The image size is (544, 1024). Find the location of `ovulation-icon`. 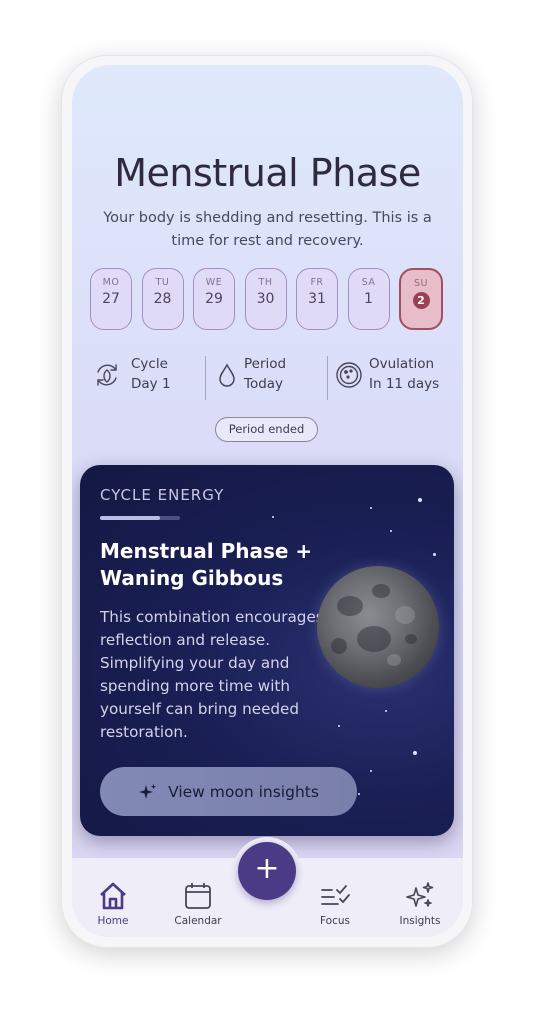

ovulation-icon is located at coordinates (349, 375).